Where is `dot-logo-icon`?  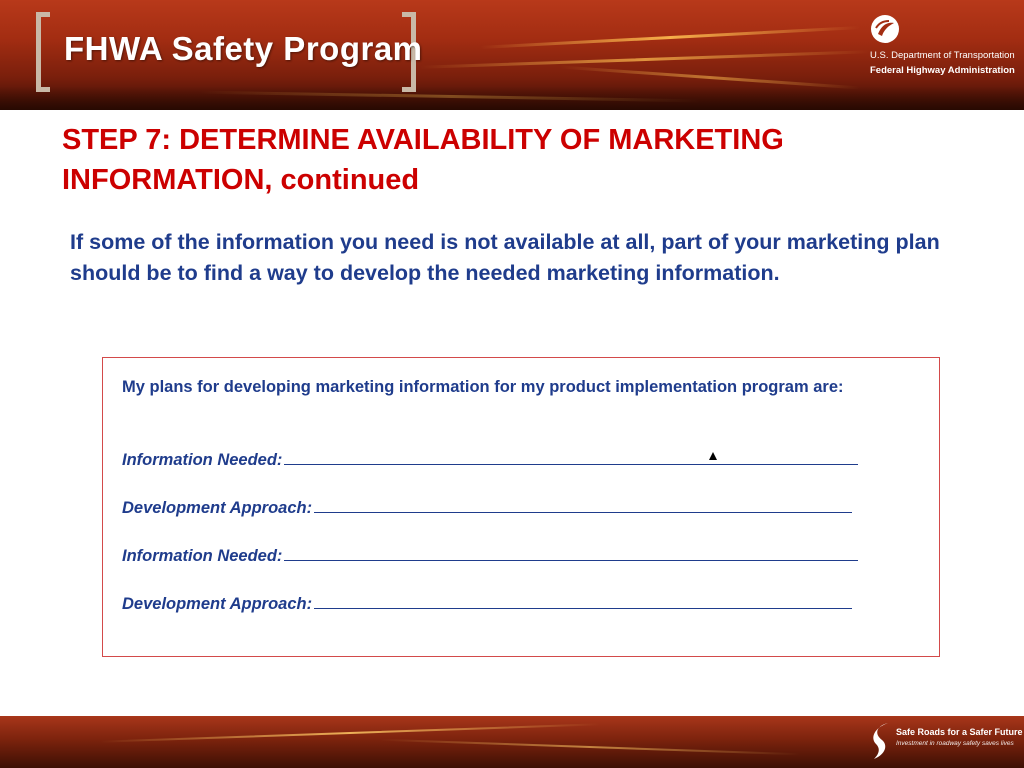
dot-logo-icon is located at coordinates (885, 29).